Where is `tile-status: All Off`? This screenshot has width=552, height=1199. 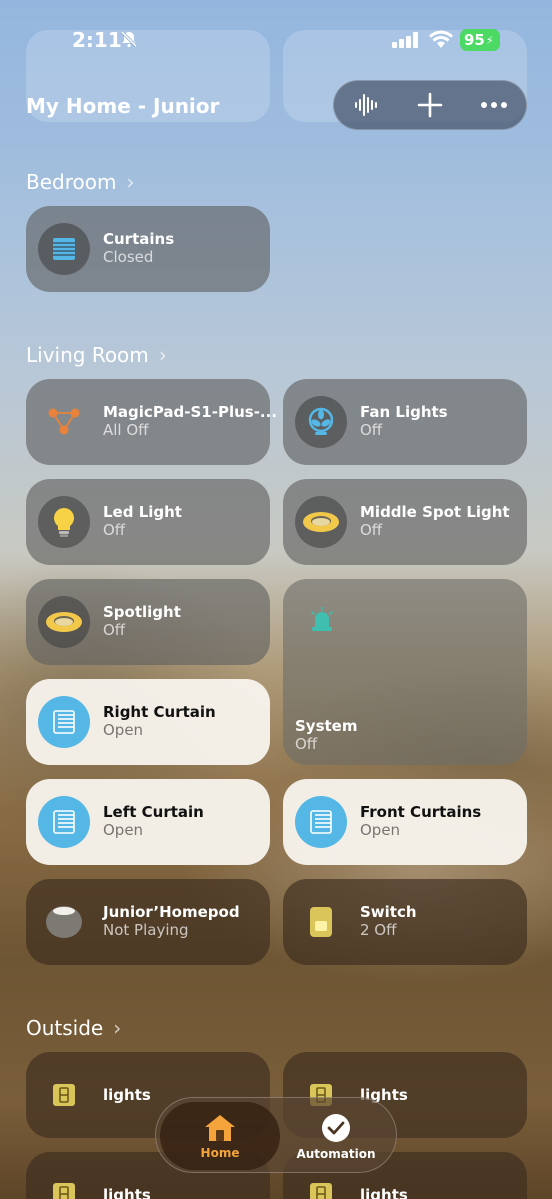
tile-status: All Off is located at coordinates (126, 430).